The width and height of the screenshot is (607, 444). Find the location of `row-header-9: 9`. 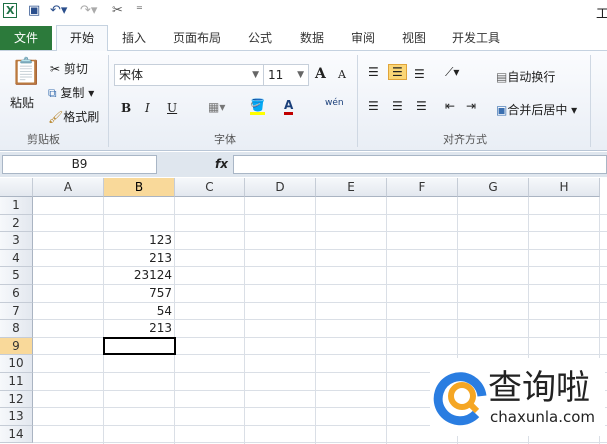

row-header-9: 9 is located at coordinates (16, 346).